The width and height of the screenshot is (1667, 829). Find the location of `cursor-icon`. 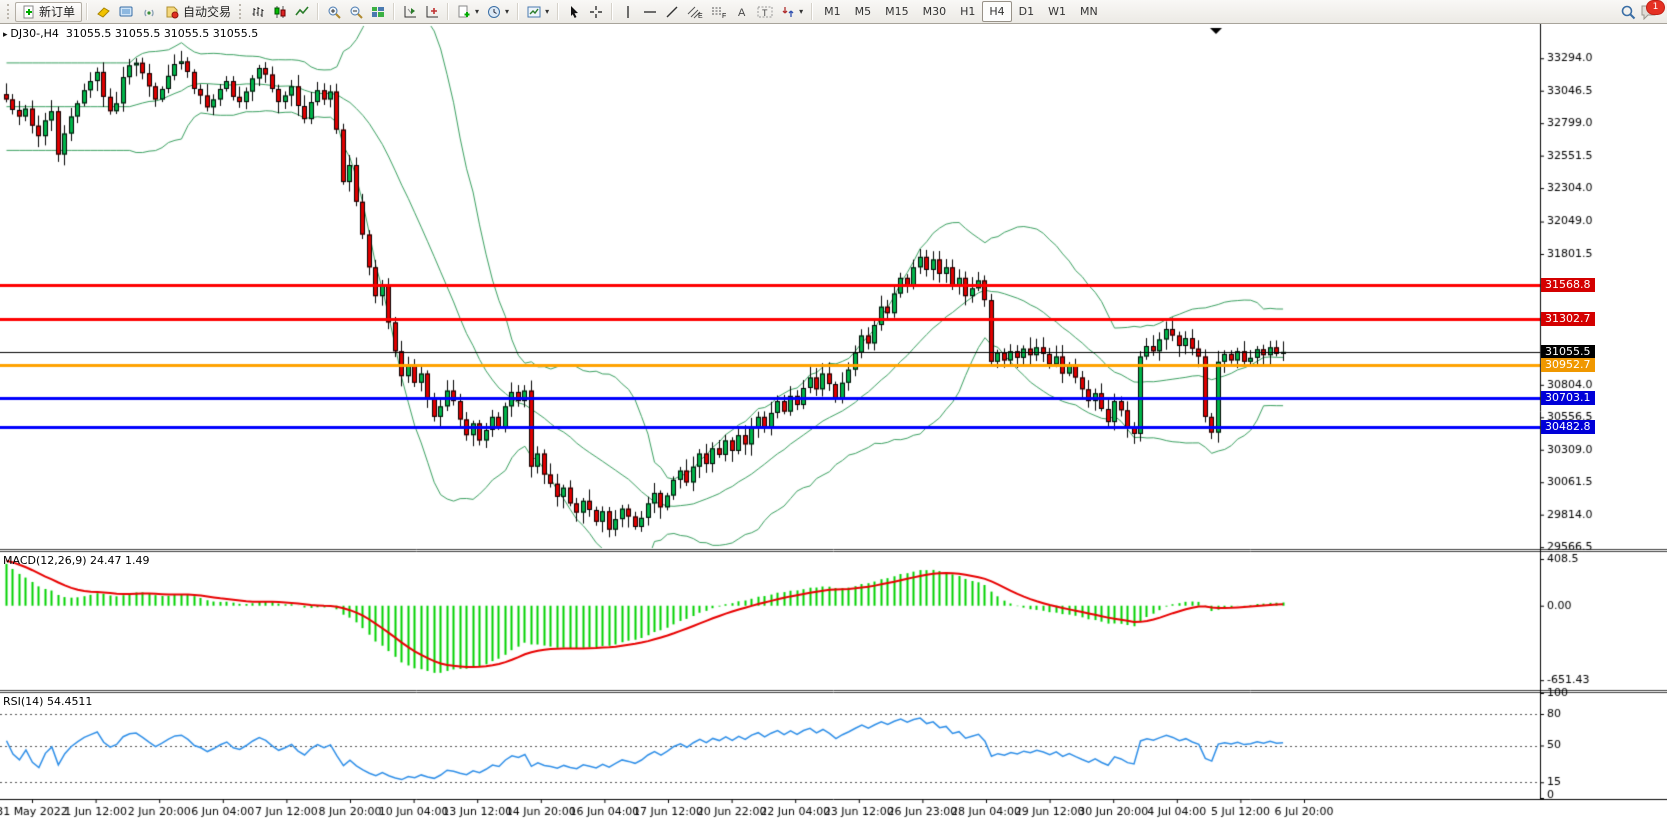

cursor-icon is located at coordinates (574, 11).